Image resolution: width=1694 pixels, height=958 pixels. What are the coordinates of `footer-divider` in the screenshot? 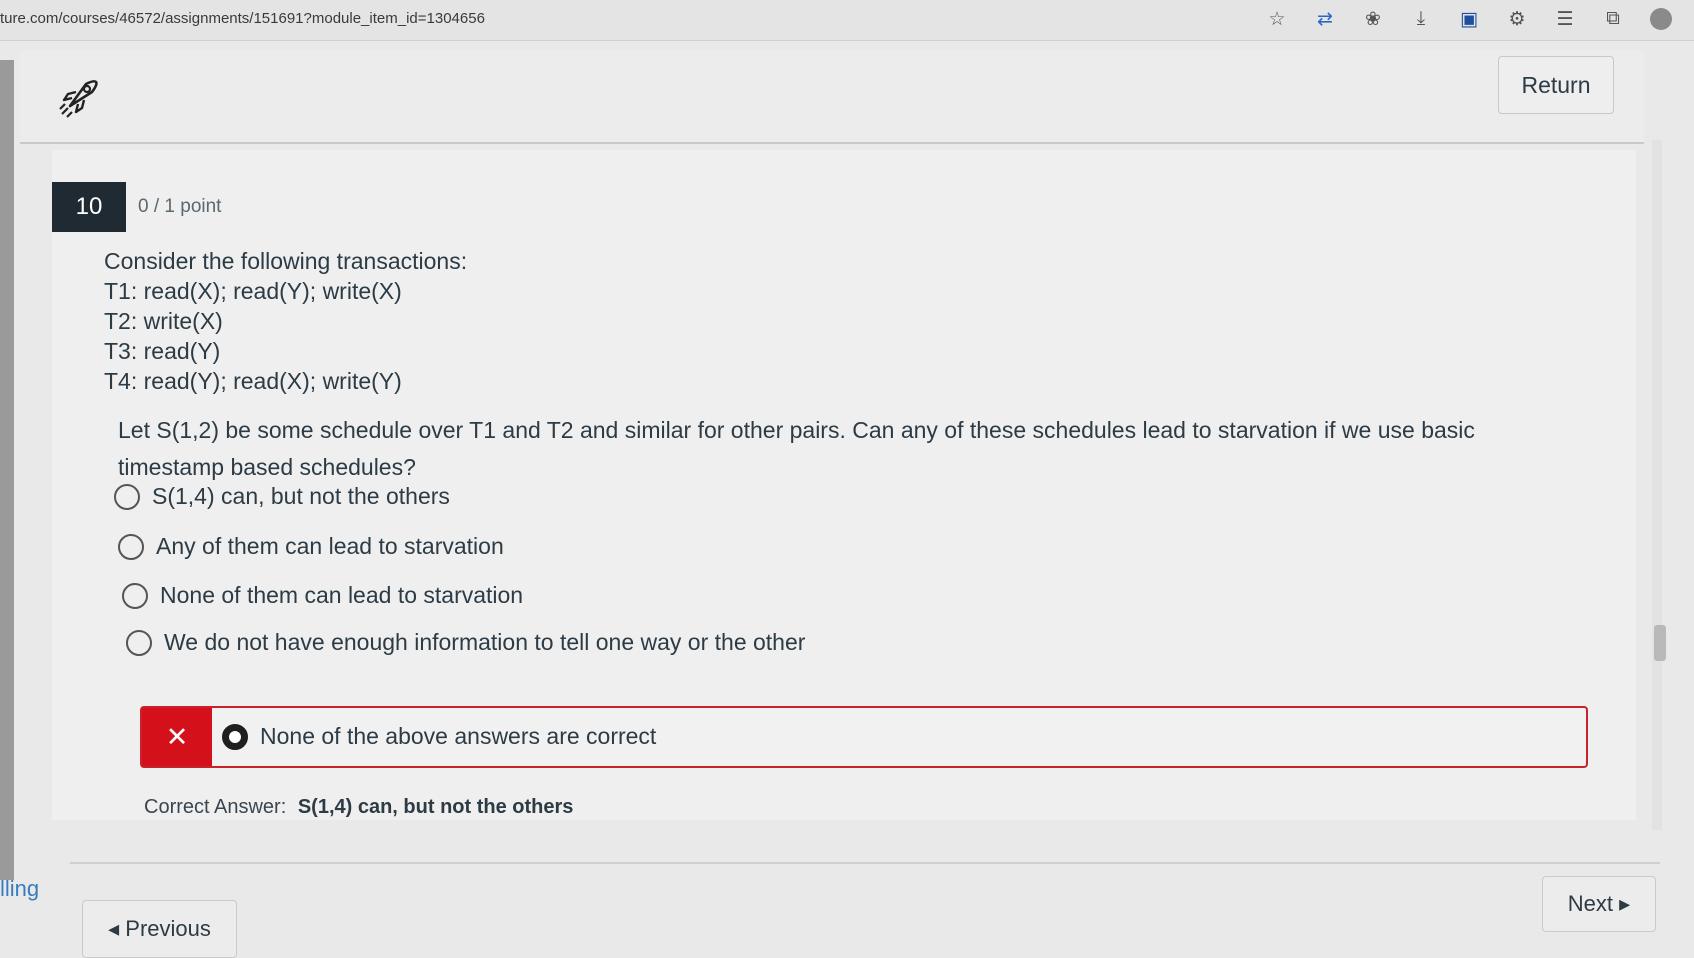 It's located at (865, 863).